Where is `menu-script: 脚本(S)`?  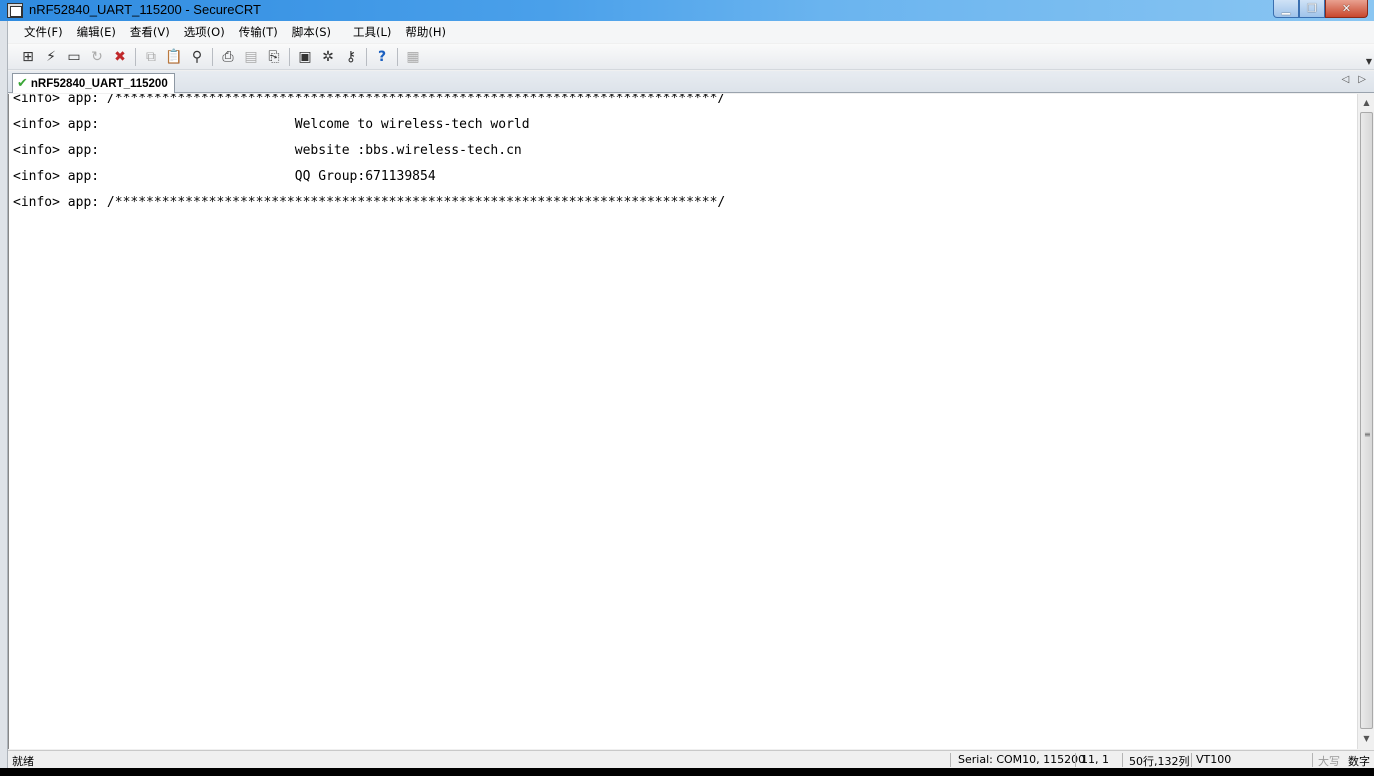 menu-script: 脚本(S) is located at coordinates (311, 32).